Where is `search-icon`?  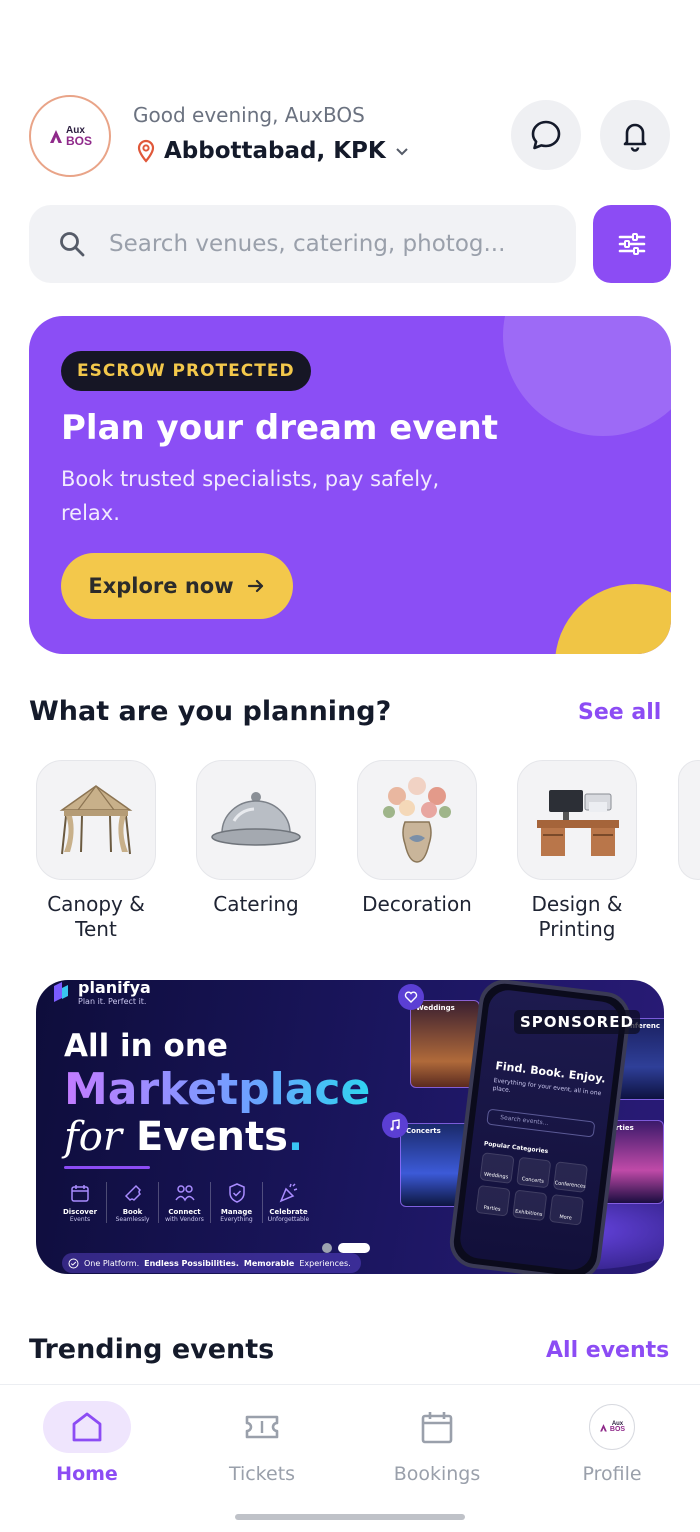 search-icon is located at coordinates (72, 244).